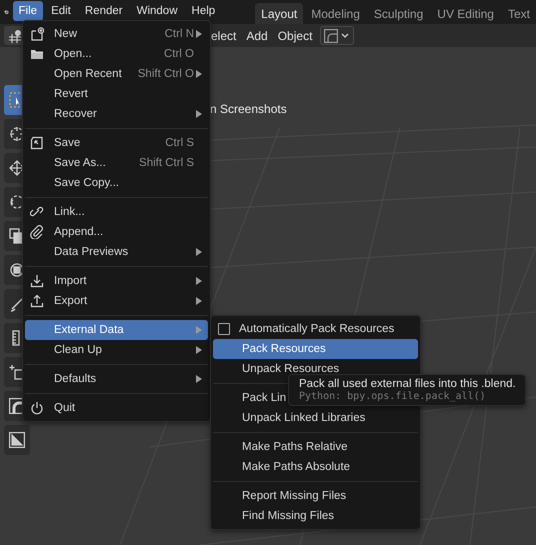 The image size is (536, 545). What do you see at coordinates (345, 35) in the screenshot?
I see `chevron-down-icon` at bounding box center [345, 35].